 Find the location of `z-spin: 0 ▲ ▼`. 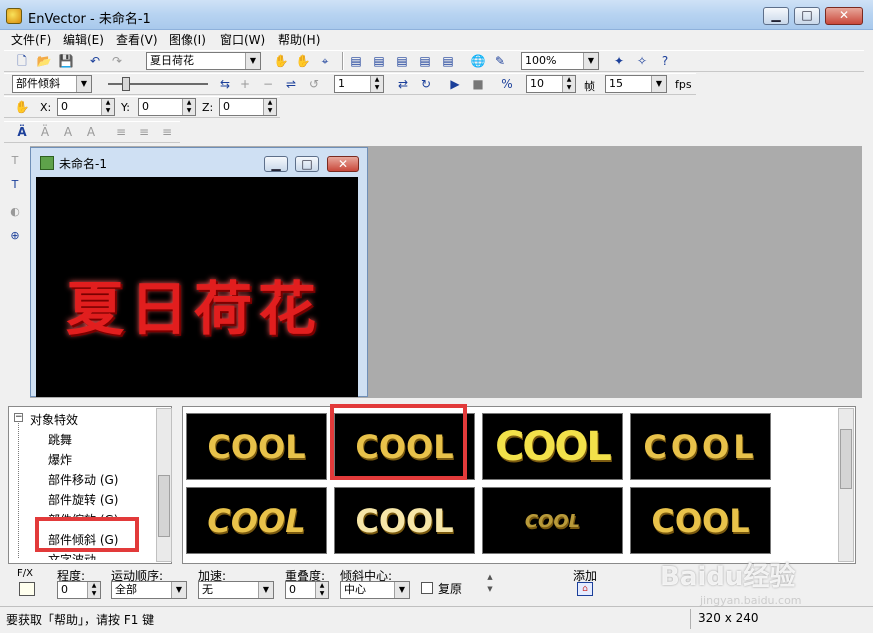

z-spin: 0 ▲ ▼ is located at coordinates (248, 107).